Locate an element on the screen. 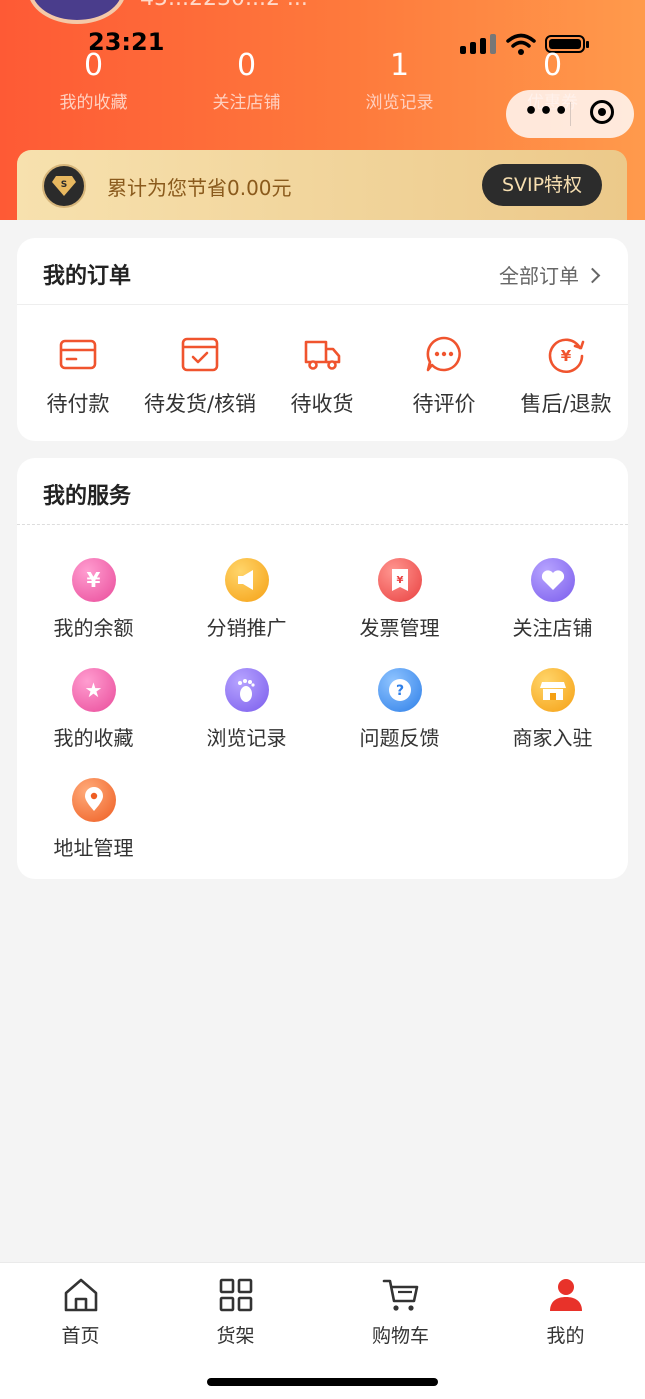  service-label: 问题反馈 is located at coordinates (399, 738).